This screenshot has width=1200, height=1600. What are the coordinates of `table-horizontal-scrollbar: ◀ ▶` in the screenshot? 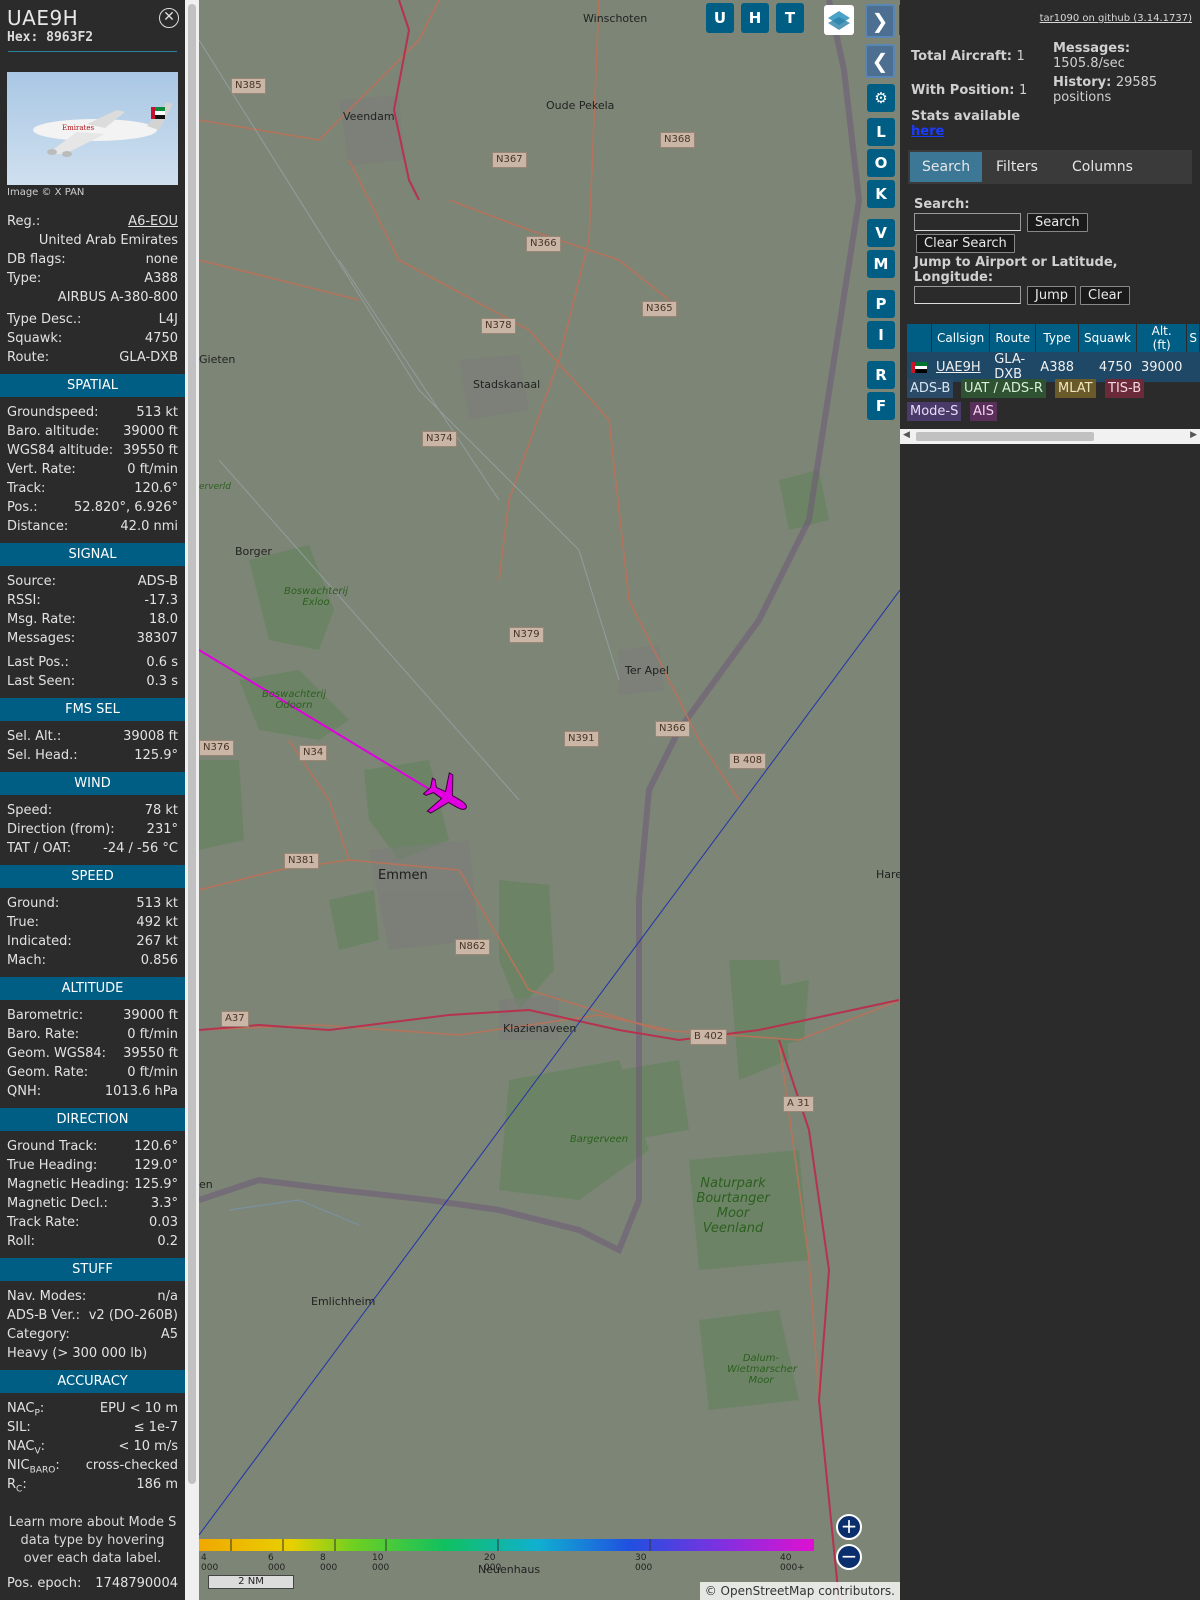 It's located at (1050, 436).